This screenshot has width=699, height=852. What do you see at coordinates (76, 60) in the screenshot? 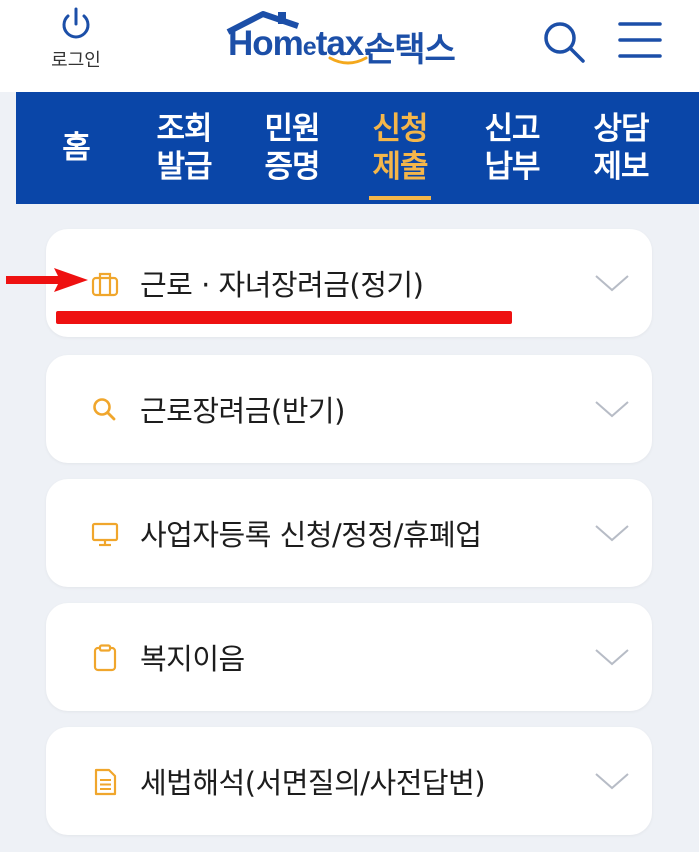
I see `login-label: 로그인` at bounding box center [76, 60].